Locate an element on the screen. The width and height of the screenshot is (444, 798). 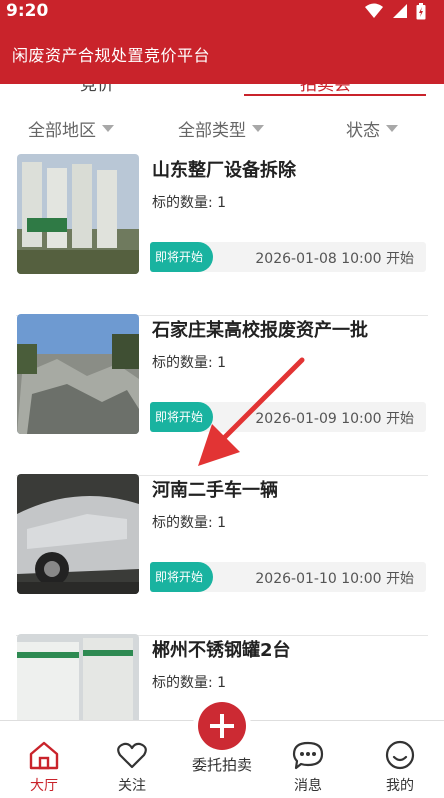
tab-bar: 竞价 拍卖会 is located at coordinates (222, 84).